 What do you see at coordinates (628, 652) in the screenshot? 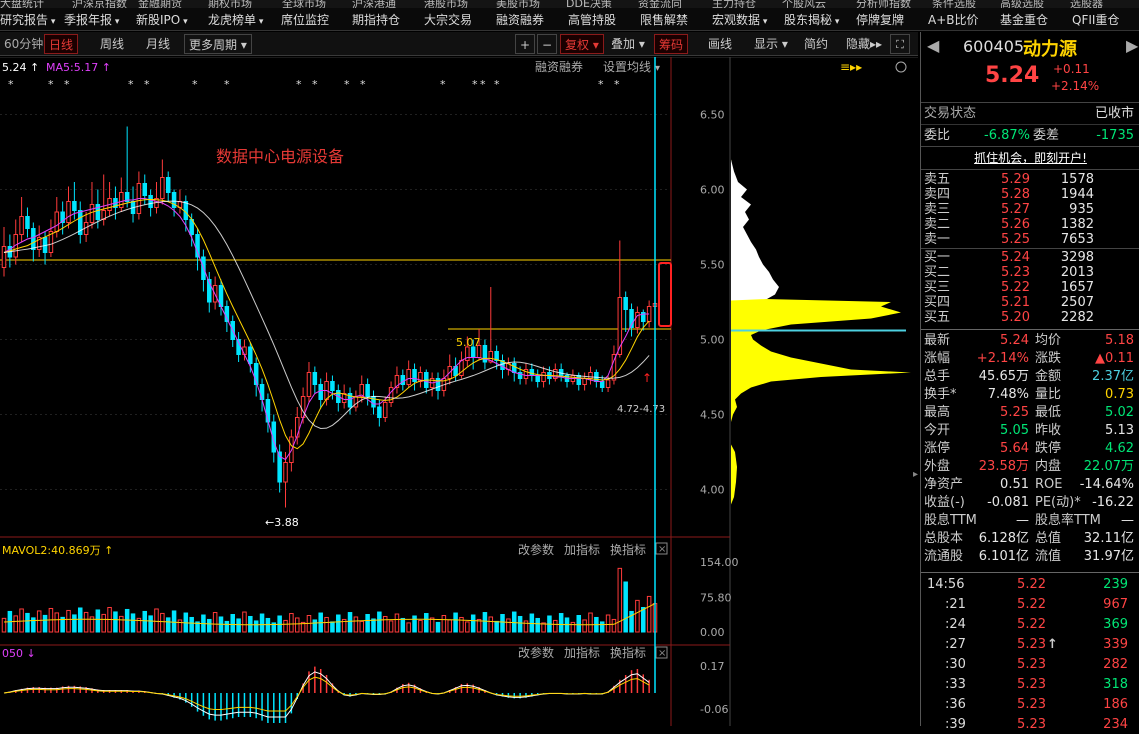
I see `macd-swap-indicator: 换指标` at bounding box center [628, 652].